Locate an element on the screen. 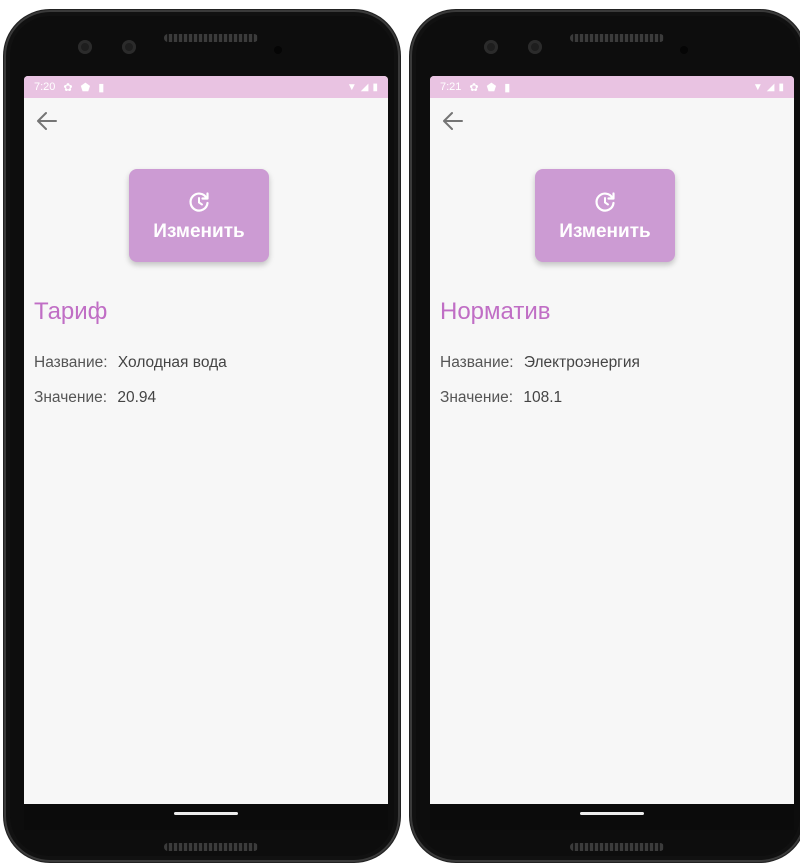 Image resolution: width=800 pixels, height=865 pixels. value-row: Значение: 20.94 is located at coordinates (95, 398).